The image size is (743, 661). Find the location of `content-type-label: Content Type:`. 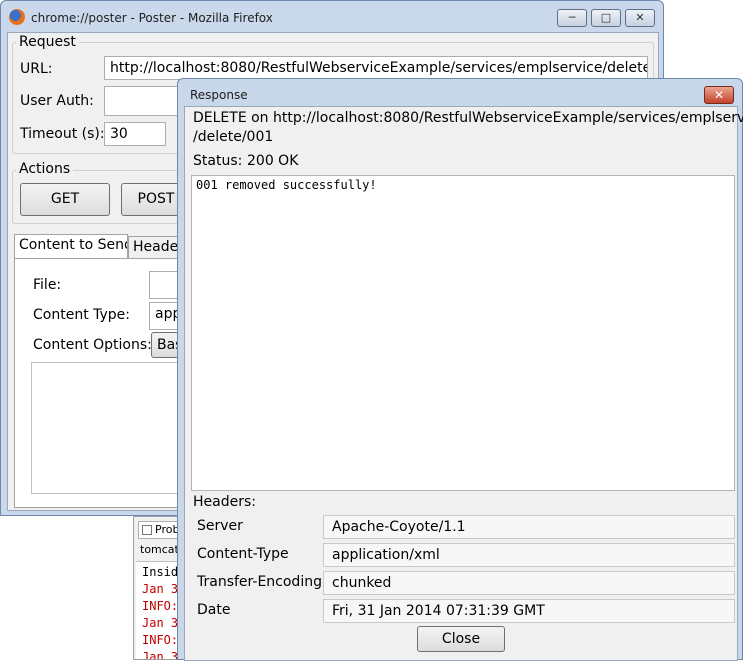

content-type-label: Content Type: is located at coordinates (82, 315).